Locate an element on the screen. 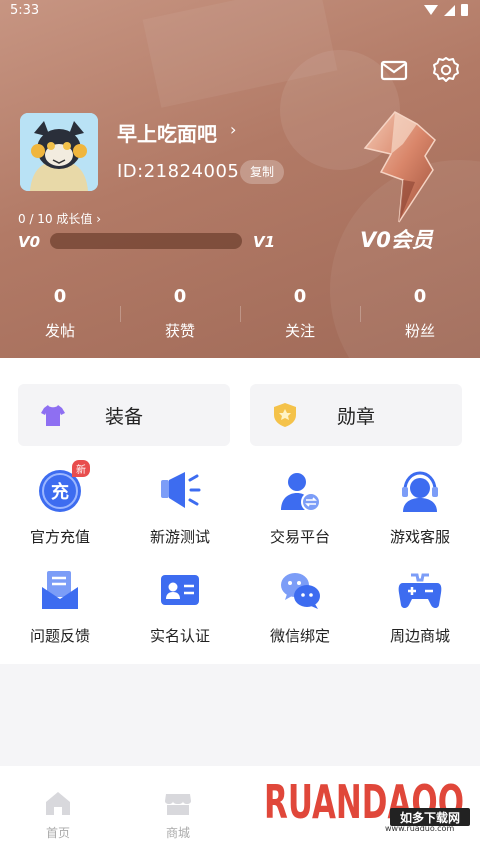 The image size is (480, 856). growth-progress-bar is located at coordinates (146, 241).